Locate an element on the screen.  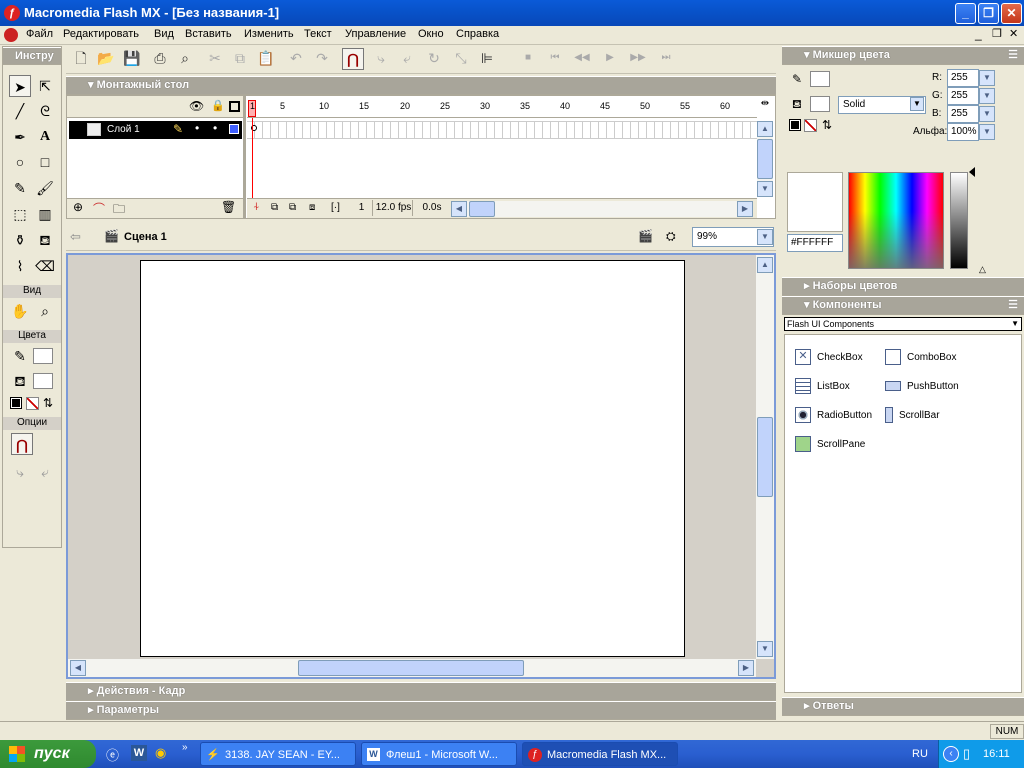
component-combobox: ComboBox is located at coordinates (920, 358).